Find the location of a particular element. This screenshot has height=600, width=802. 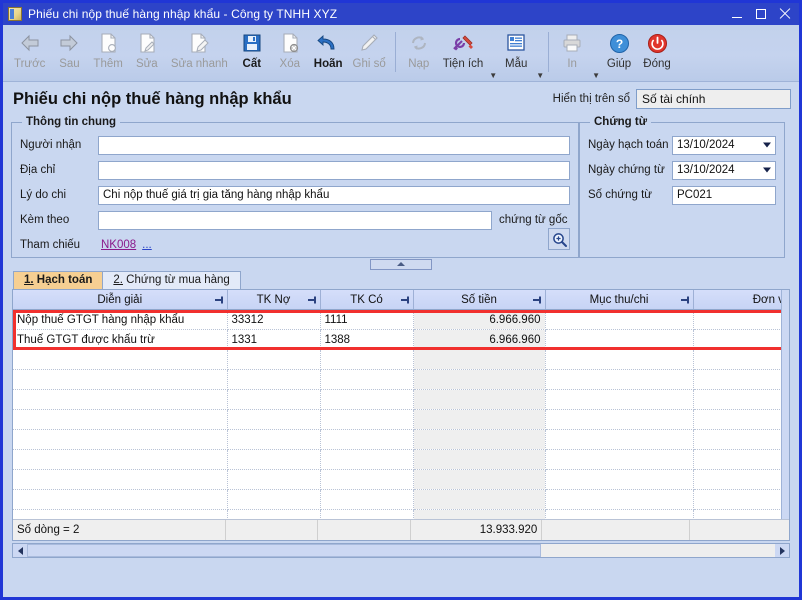

horizontal-scrollbar is located at coordinates (401, 550).